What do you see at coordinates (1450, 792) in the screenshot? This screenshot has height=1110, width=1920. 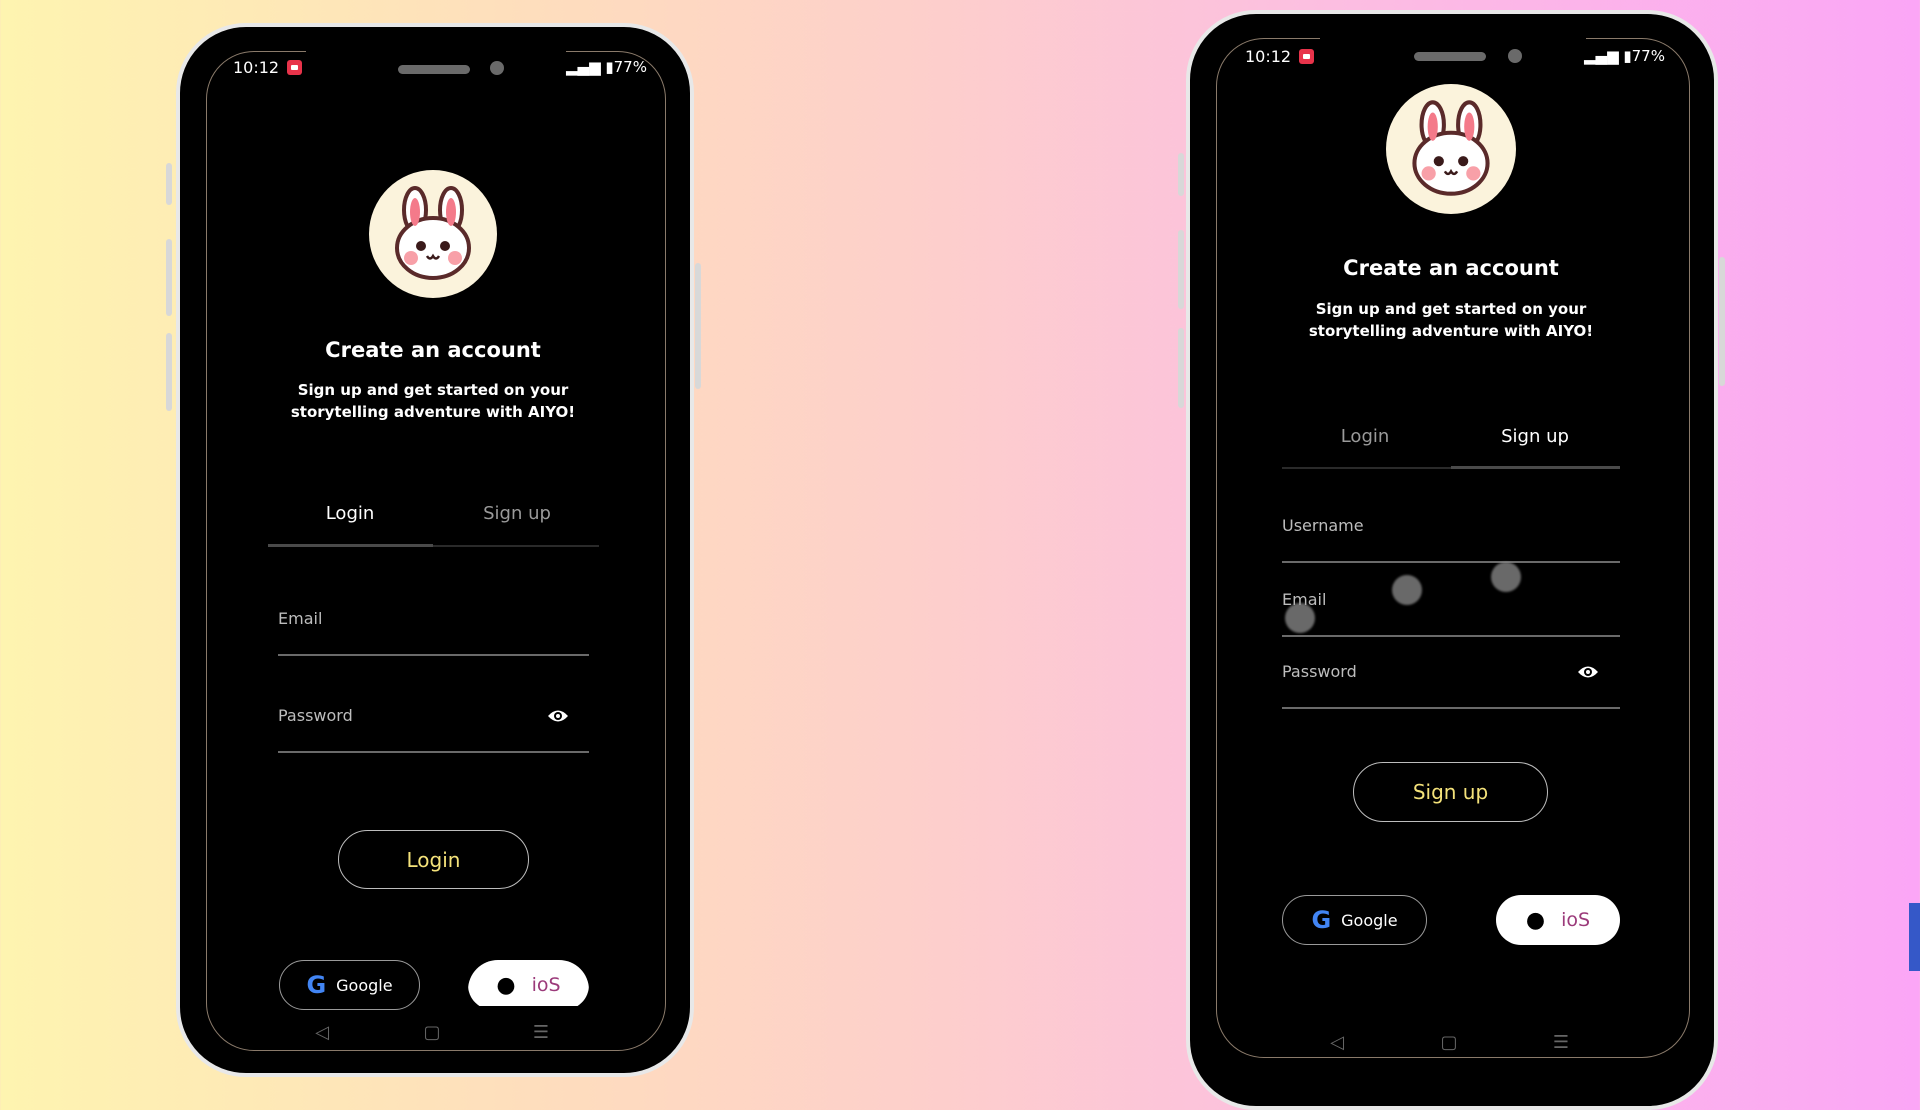 I see `signup-button: Sign up` at bounding box center [1450, 792].